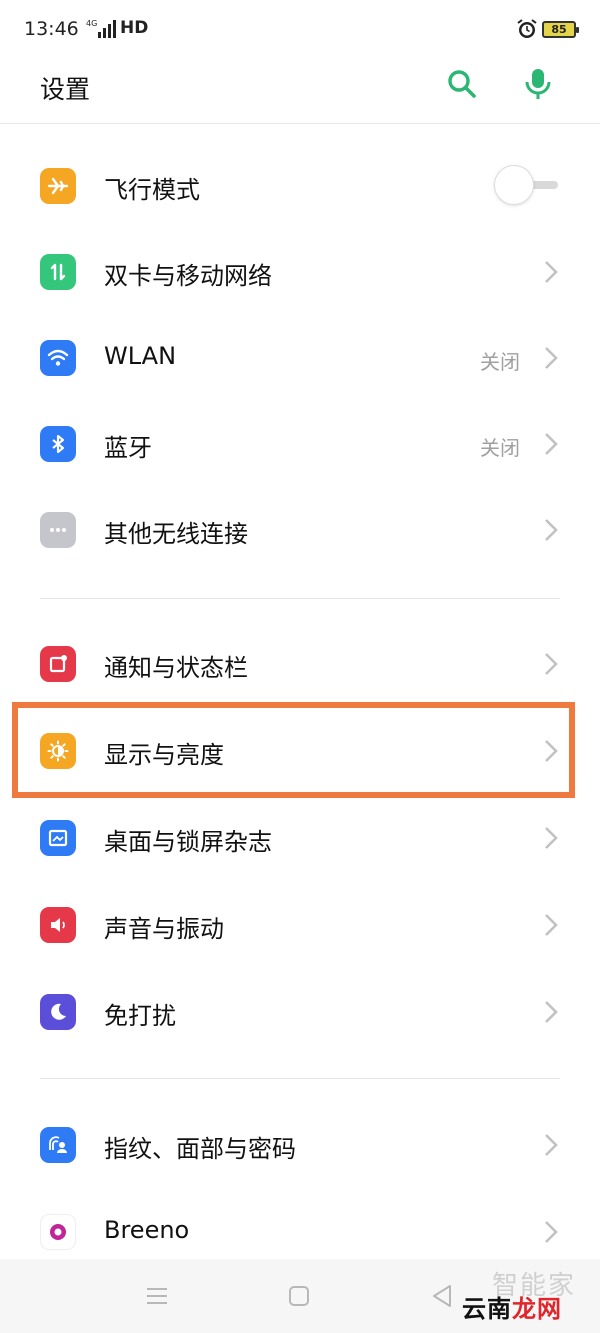  I want to click on more-dots-icon, so click(58, 530).